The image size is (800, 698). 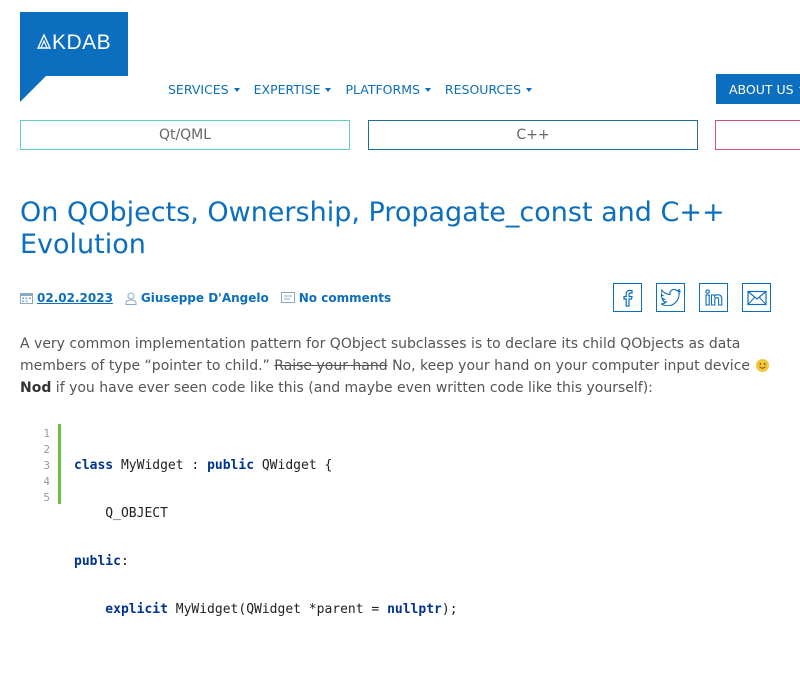 I want to click on linkedin-icon, so click(x=713, y=297).